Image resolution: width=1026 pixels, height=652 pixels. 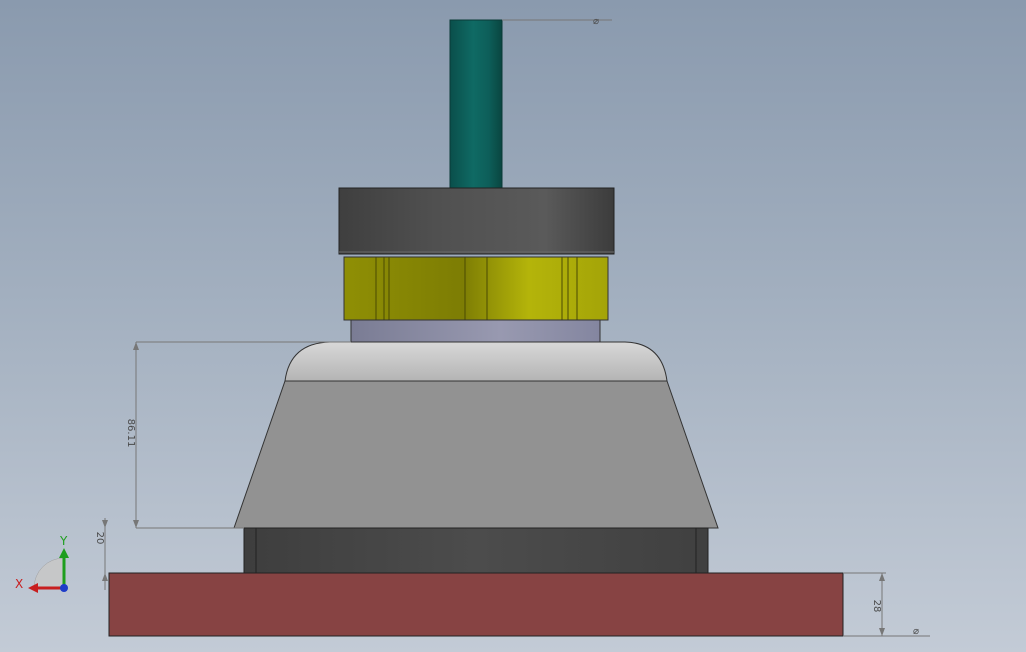 I want to click on dark-base-block-part, so click(x=476, y=550).